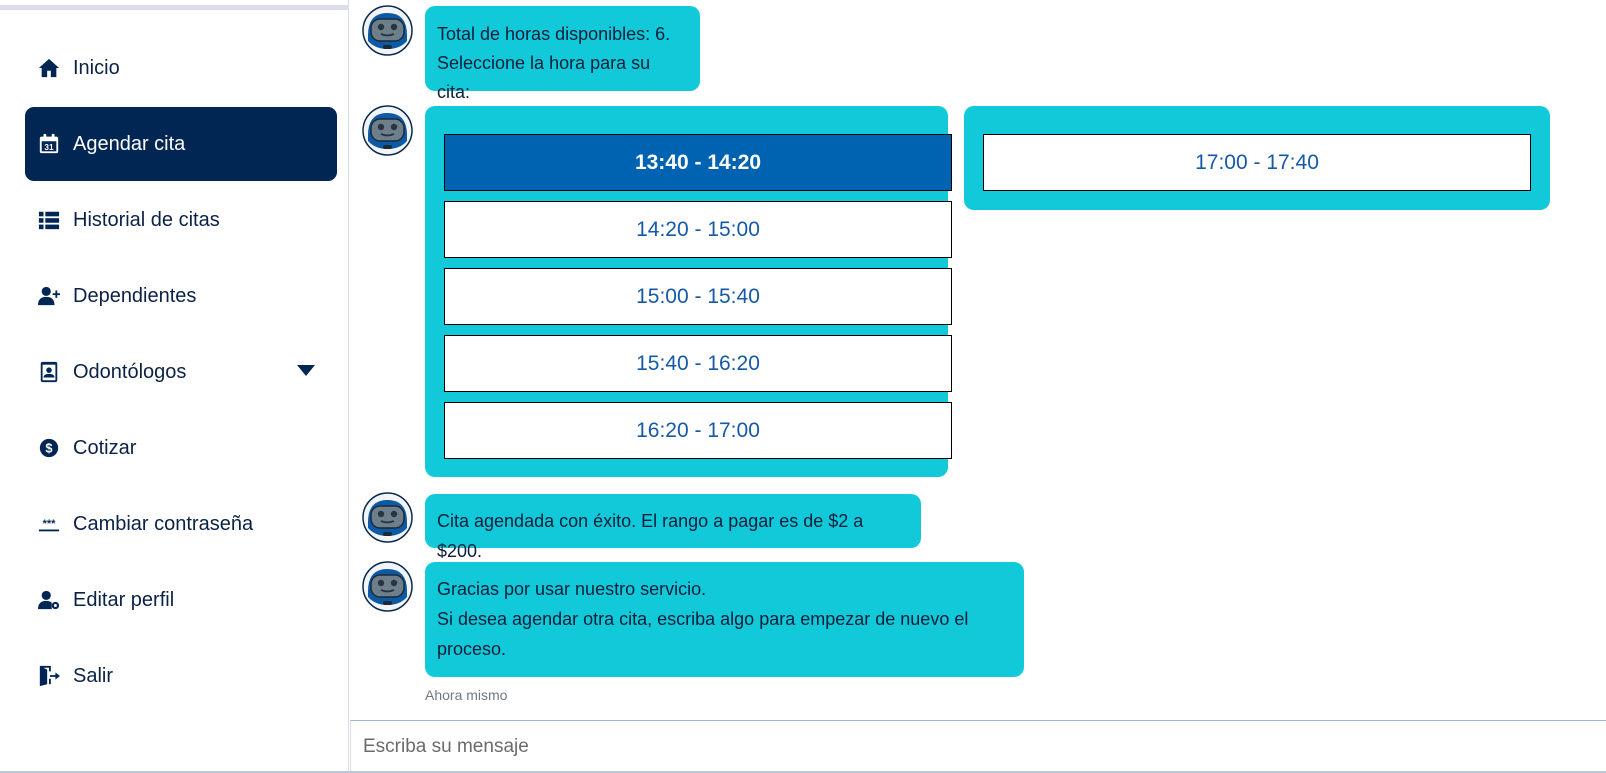 The image size is (1606, 773). Describe the element at coordinates (49, 372) in the screenshot. I see `id-badge-icon` at that location.